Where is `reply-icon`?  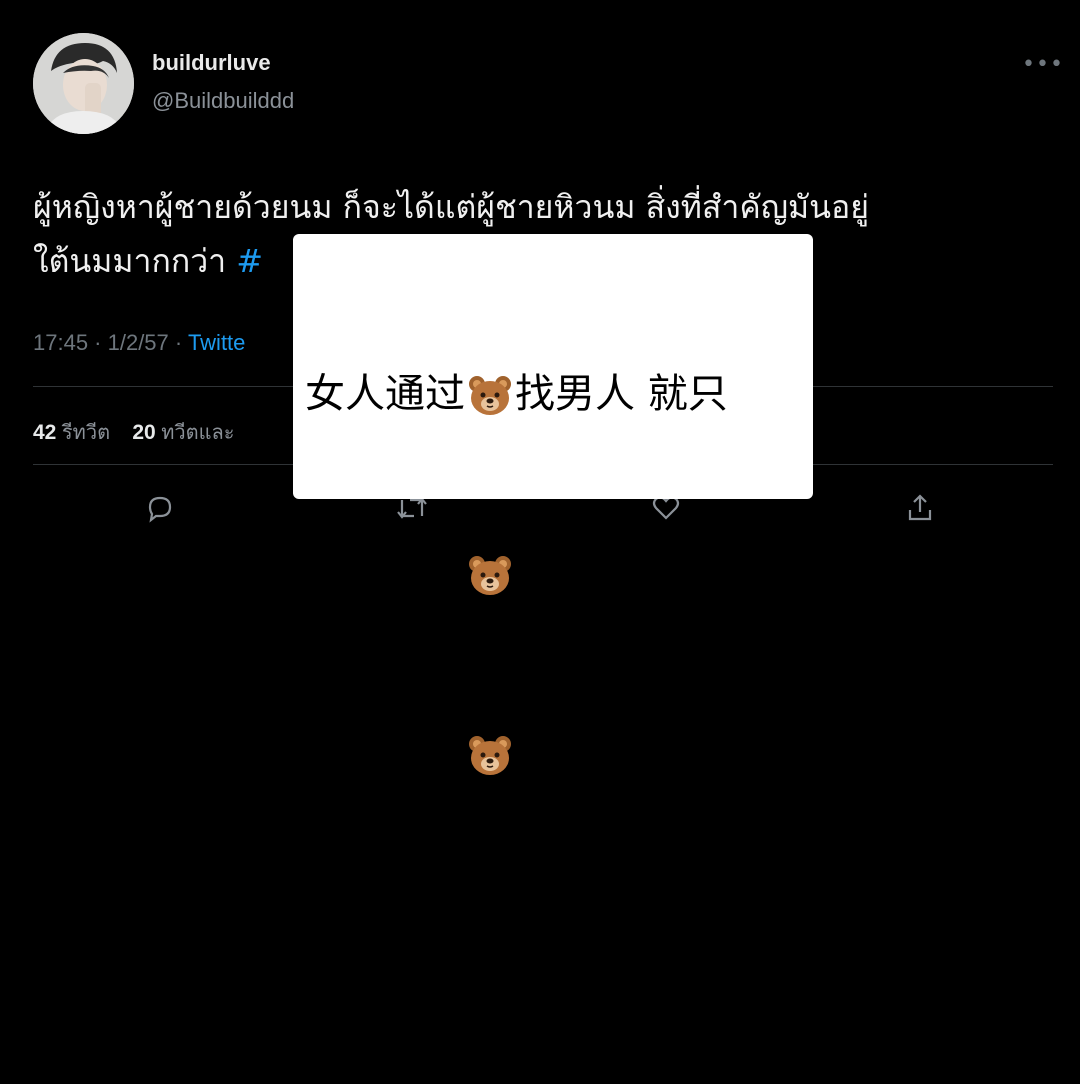 reply-icon is located at coordinates (160, 509).